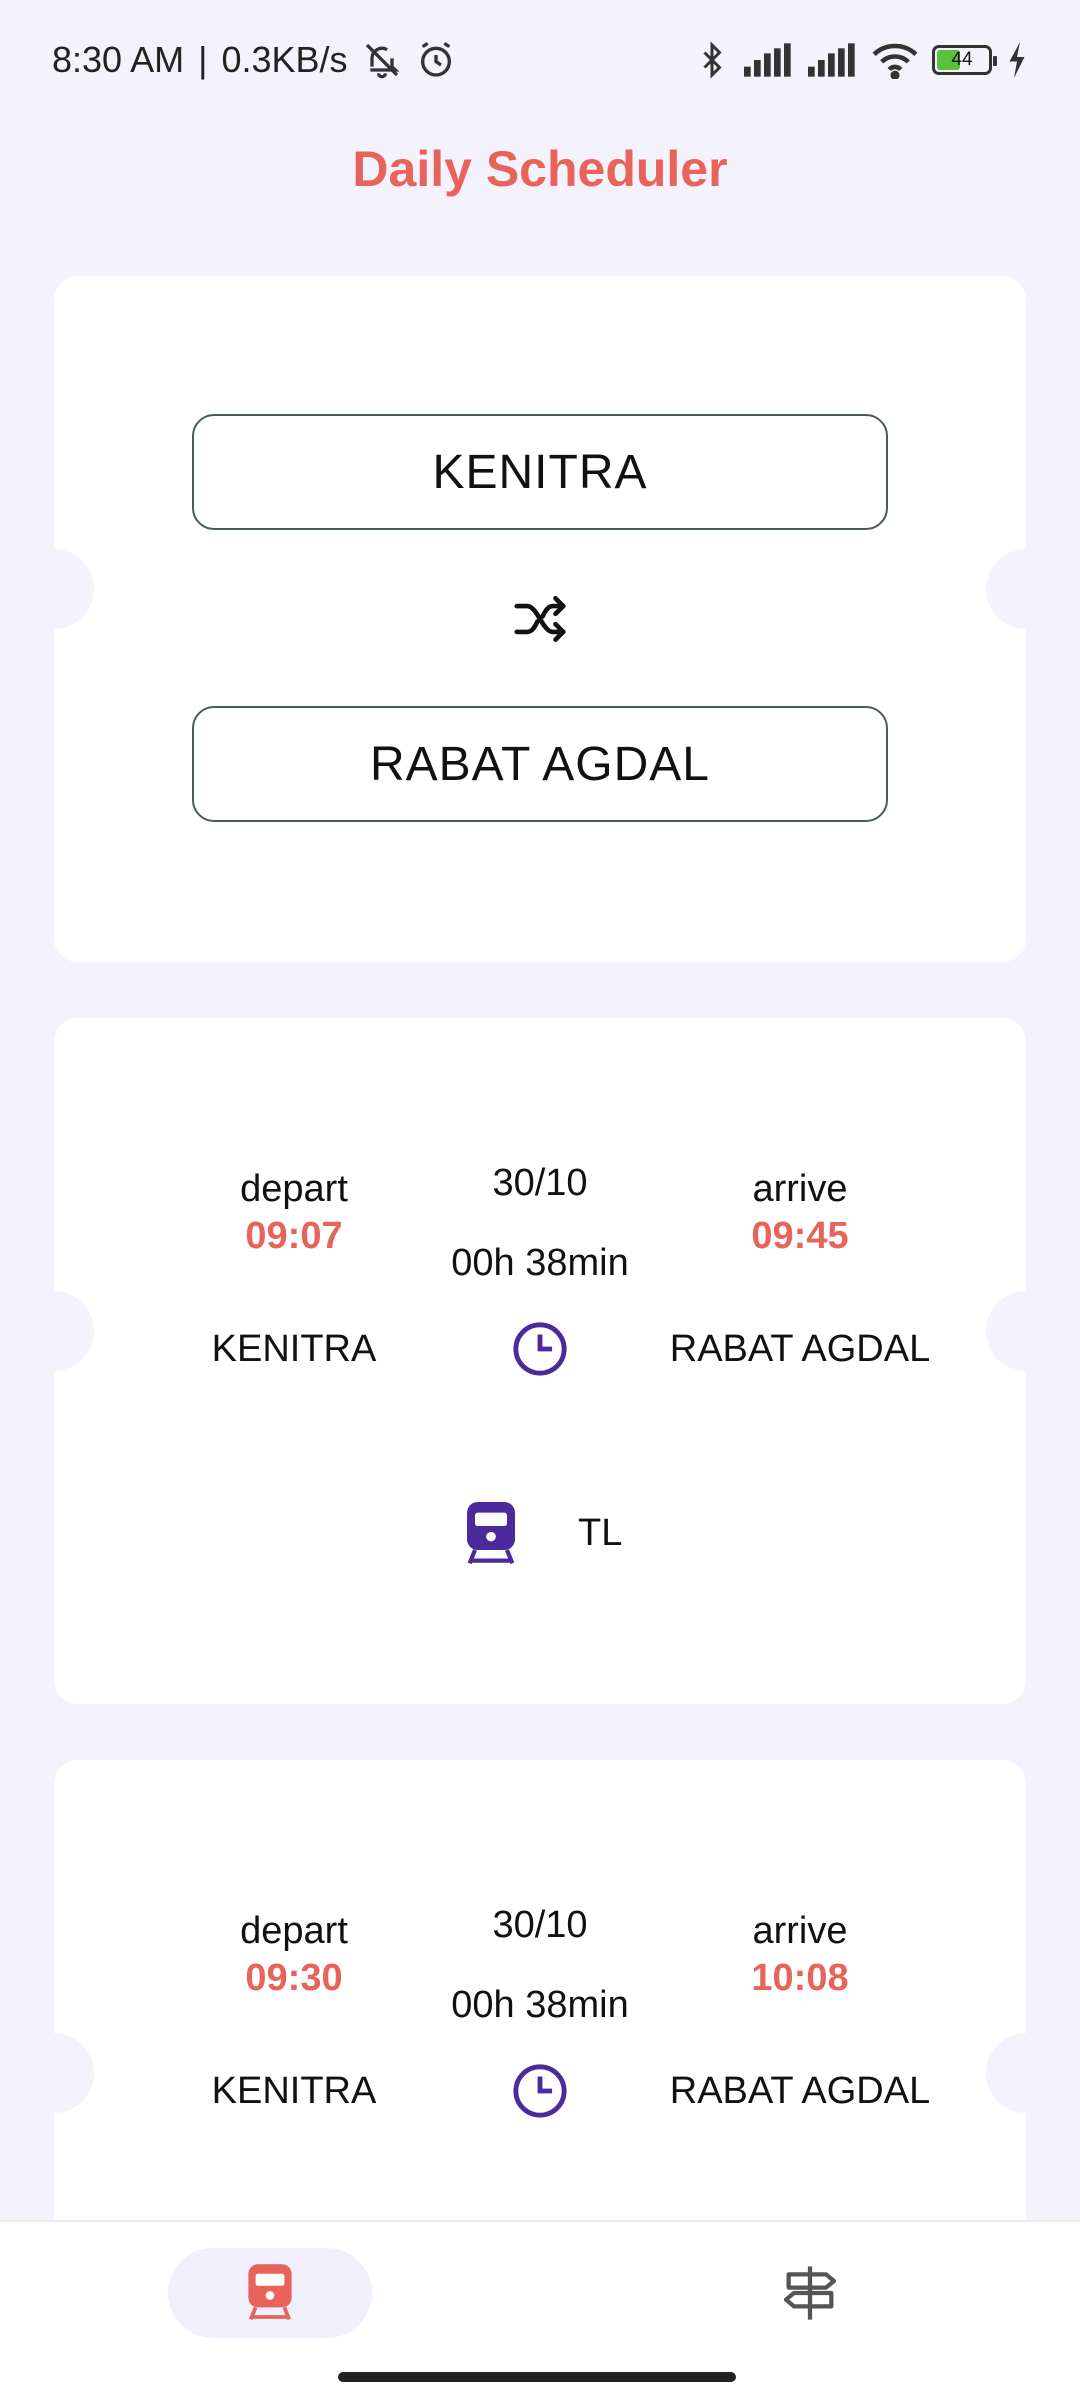 This screenshot has height=2402, width=1080. What do you see at coordinates (537, 2377) in the screenshot?
I see `home-indicator` at bounding box center [537, 2377].